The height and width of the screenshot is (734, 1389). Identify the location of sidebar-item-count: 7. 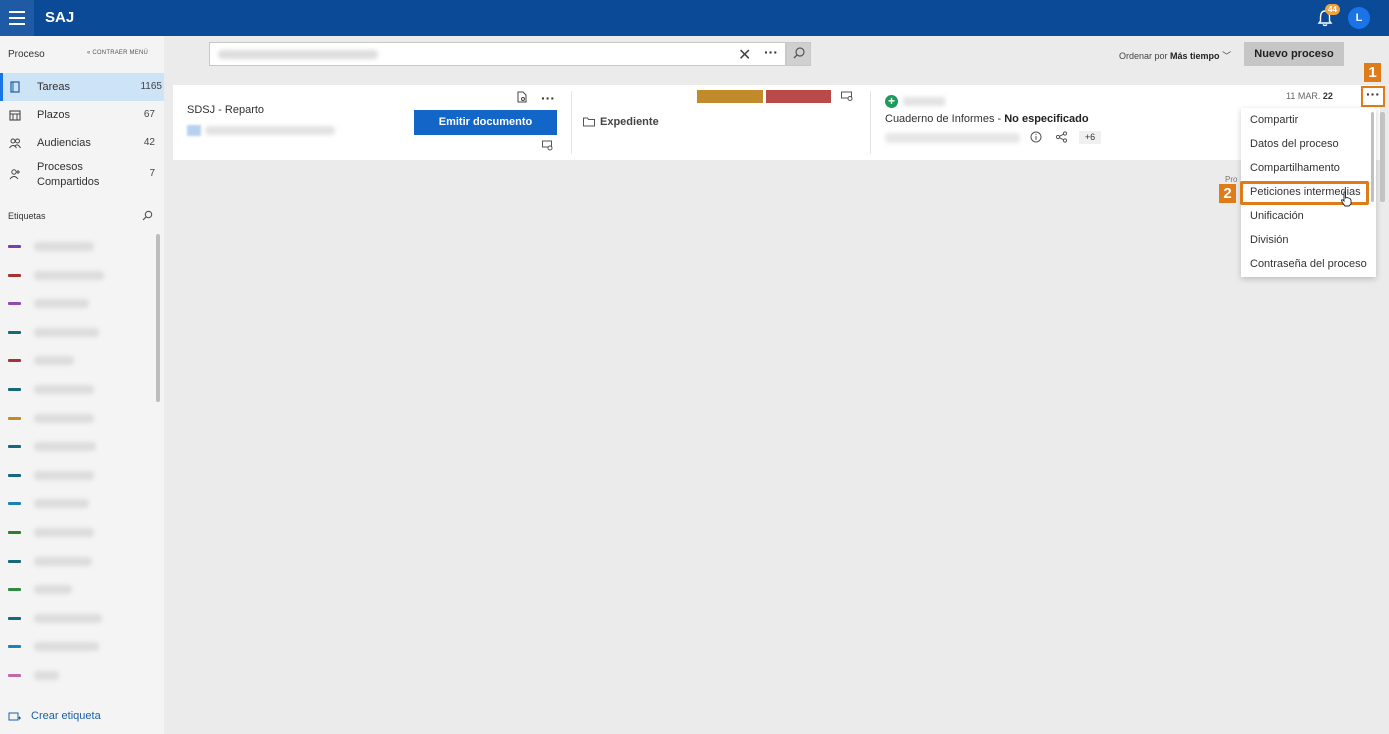
(152, 173).